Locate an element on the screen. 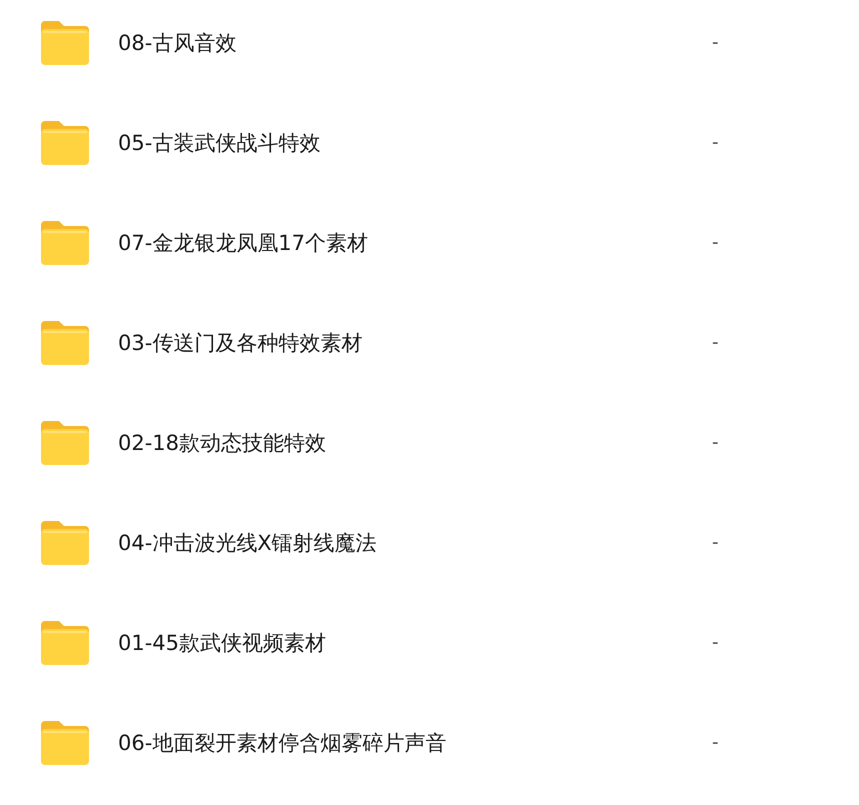 The height and width of the screenshot is (805, 859). folder-name: 03-传送门及各种特效素材 is located at coordinates (398, 343).